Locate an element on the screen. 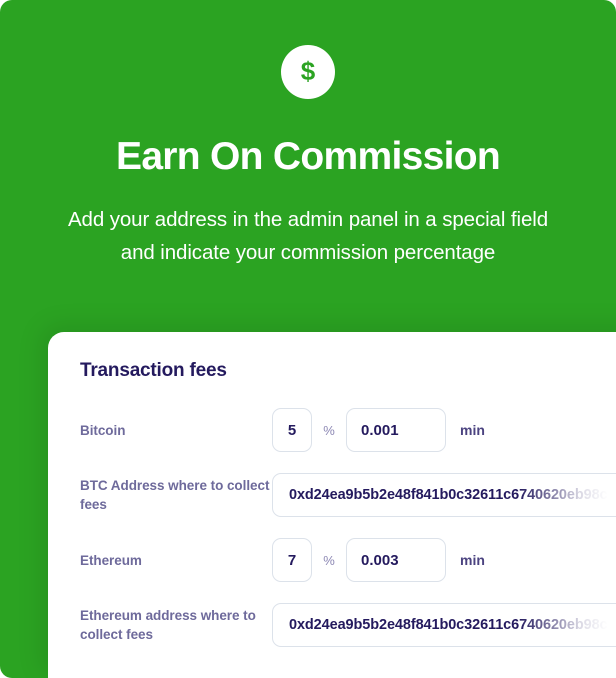 Image resolution: width=616 pixels, height=678 pixels. ethereum-percent-input: 7 is located at coordinates (292, 560).